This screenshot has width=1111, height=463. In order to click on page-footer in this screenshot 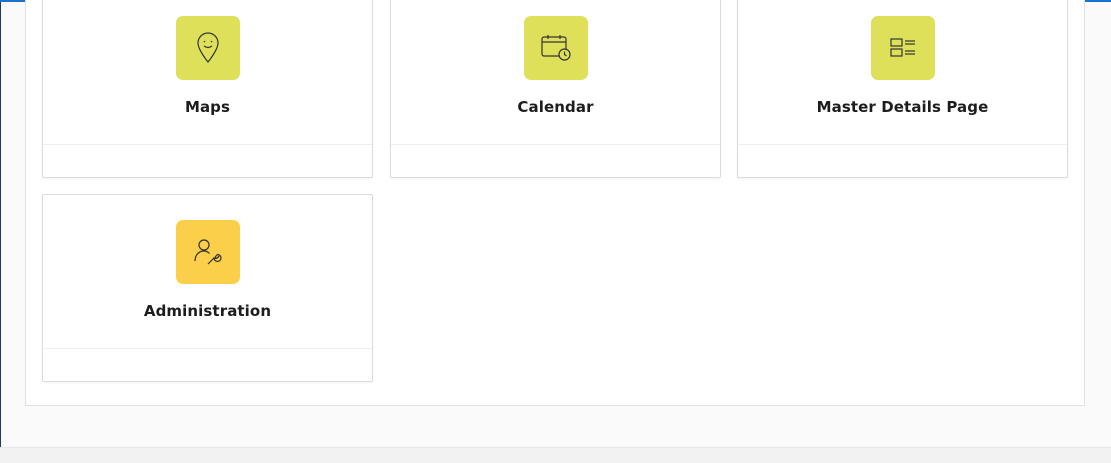, I will do `click(555, 455)`.